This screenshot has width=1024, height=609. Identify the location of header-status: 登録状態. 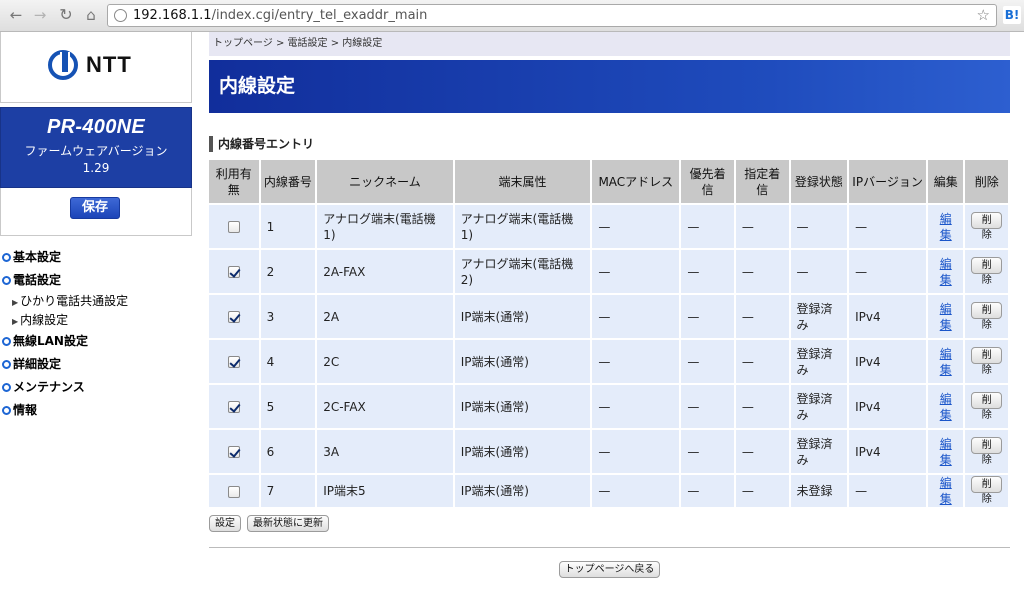
(819, 181).